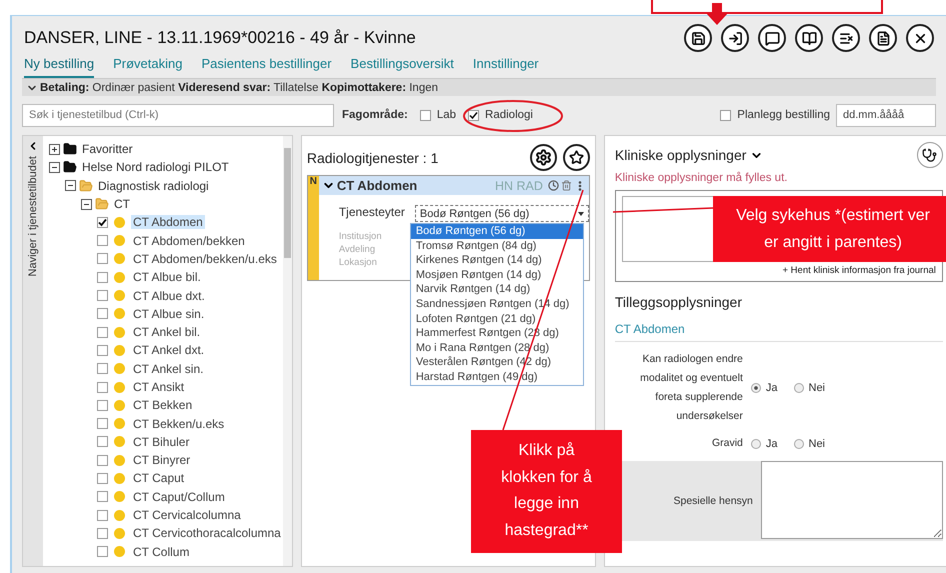  What do you see at coordinates (179, 497) in the screenshot?
I see `tree-item: CT Caput/Collum` at bounding box center [179, 497].